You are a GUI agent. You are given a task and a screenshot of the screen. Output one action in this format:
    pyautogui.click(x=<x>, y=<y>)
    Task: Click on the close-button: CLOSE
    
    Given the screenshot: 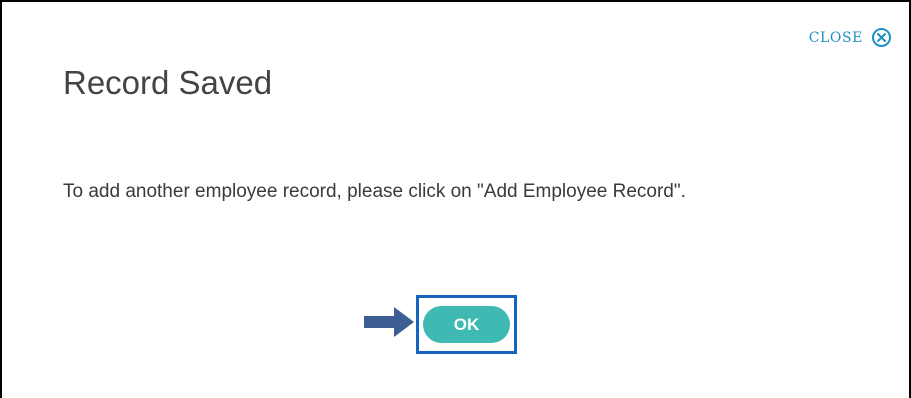 What is the action you would take?
    pyautogui.click(x=850, y=37)
    